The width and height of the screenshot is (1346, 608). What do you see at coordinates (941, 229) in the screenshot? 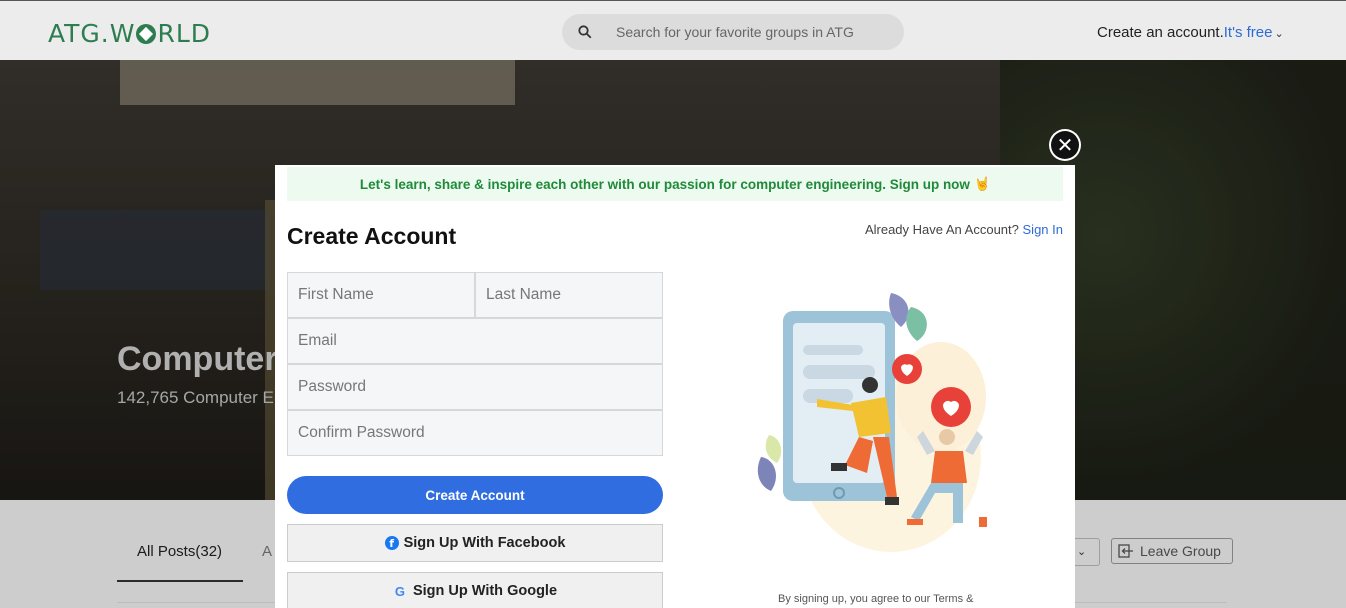
I see `already-text: Already Have An Account?` at bounding box center [941, 229].